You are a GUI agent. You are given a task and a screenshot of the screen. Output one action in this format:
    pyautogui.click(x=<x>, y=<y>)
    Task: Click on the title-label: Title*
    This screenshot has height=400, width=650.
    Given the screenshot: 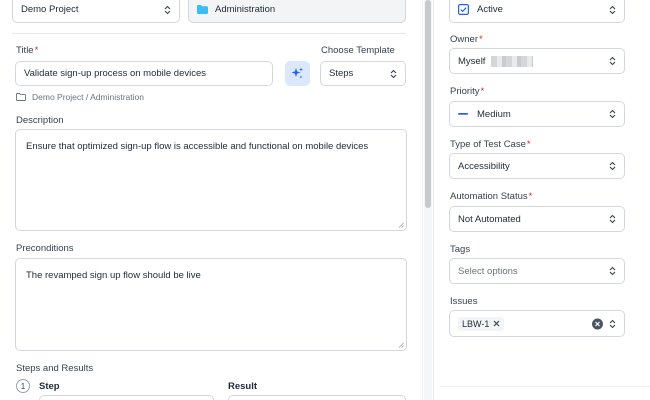 What is the action you would take?
    pyautogui.click(x=27, y=50)
    